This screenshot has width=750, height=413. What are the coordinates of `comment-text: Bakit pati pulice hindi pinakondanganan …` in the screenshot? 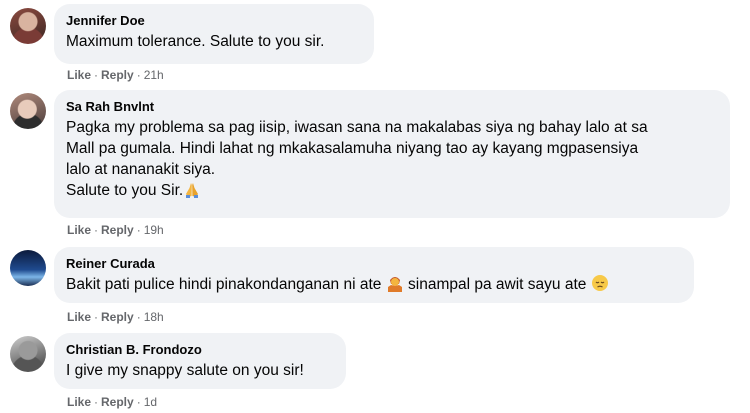 It's located at (224, 284).